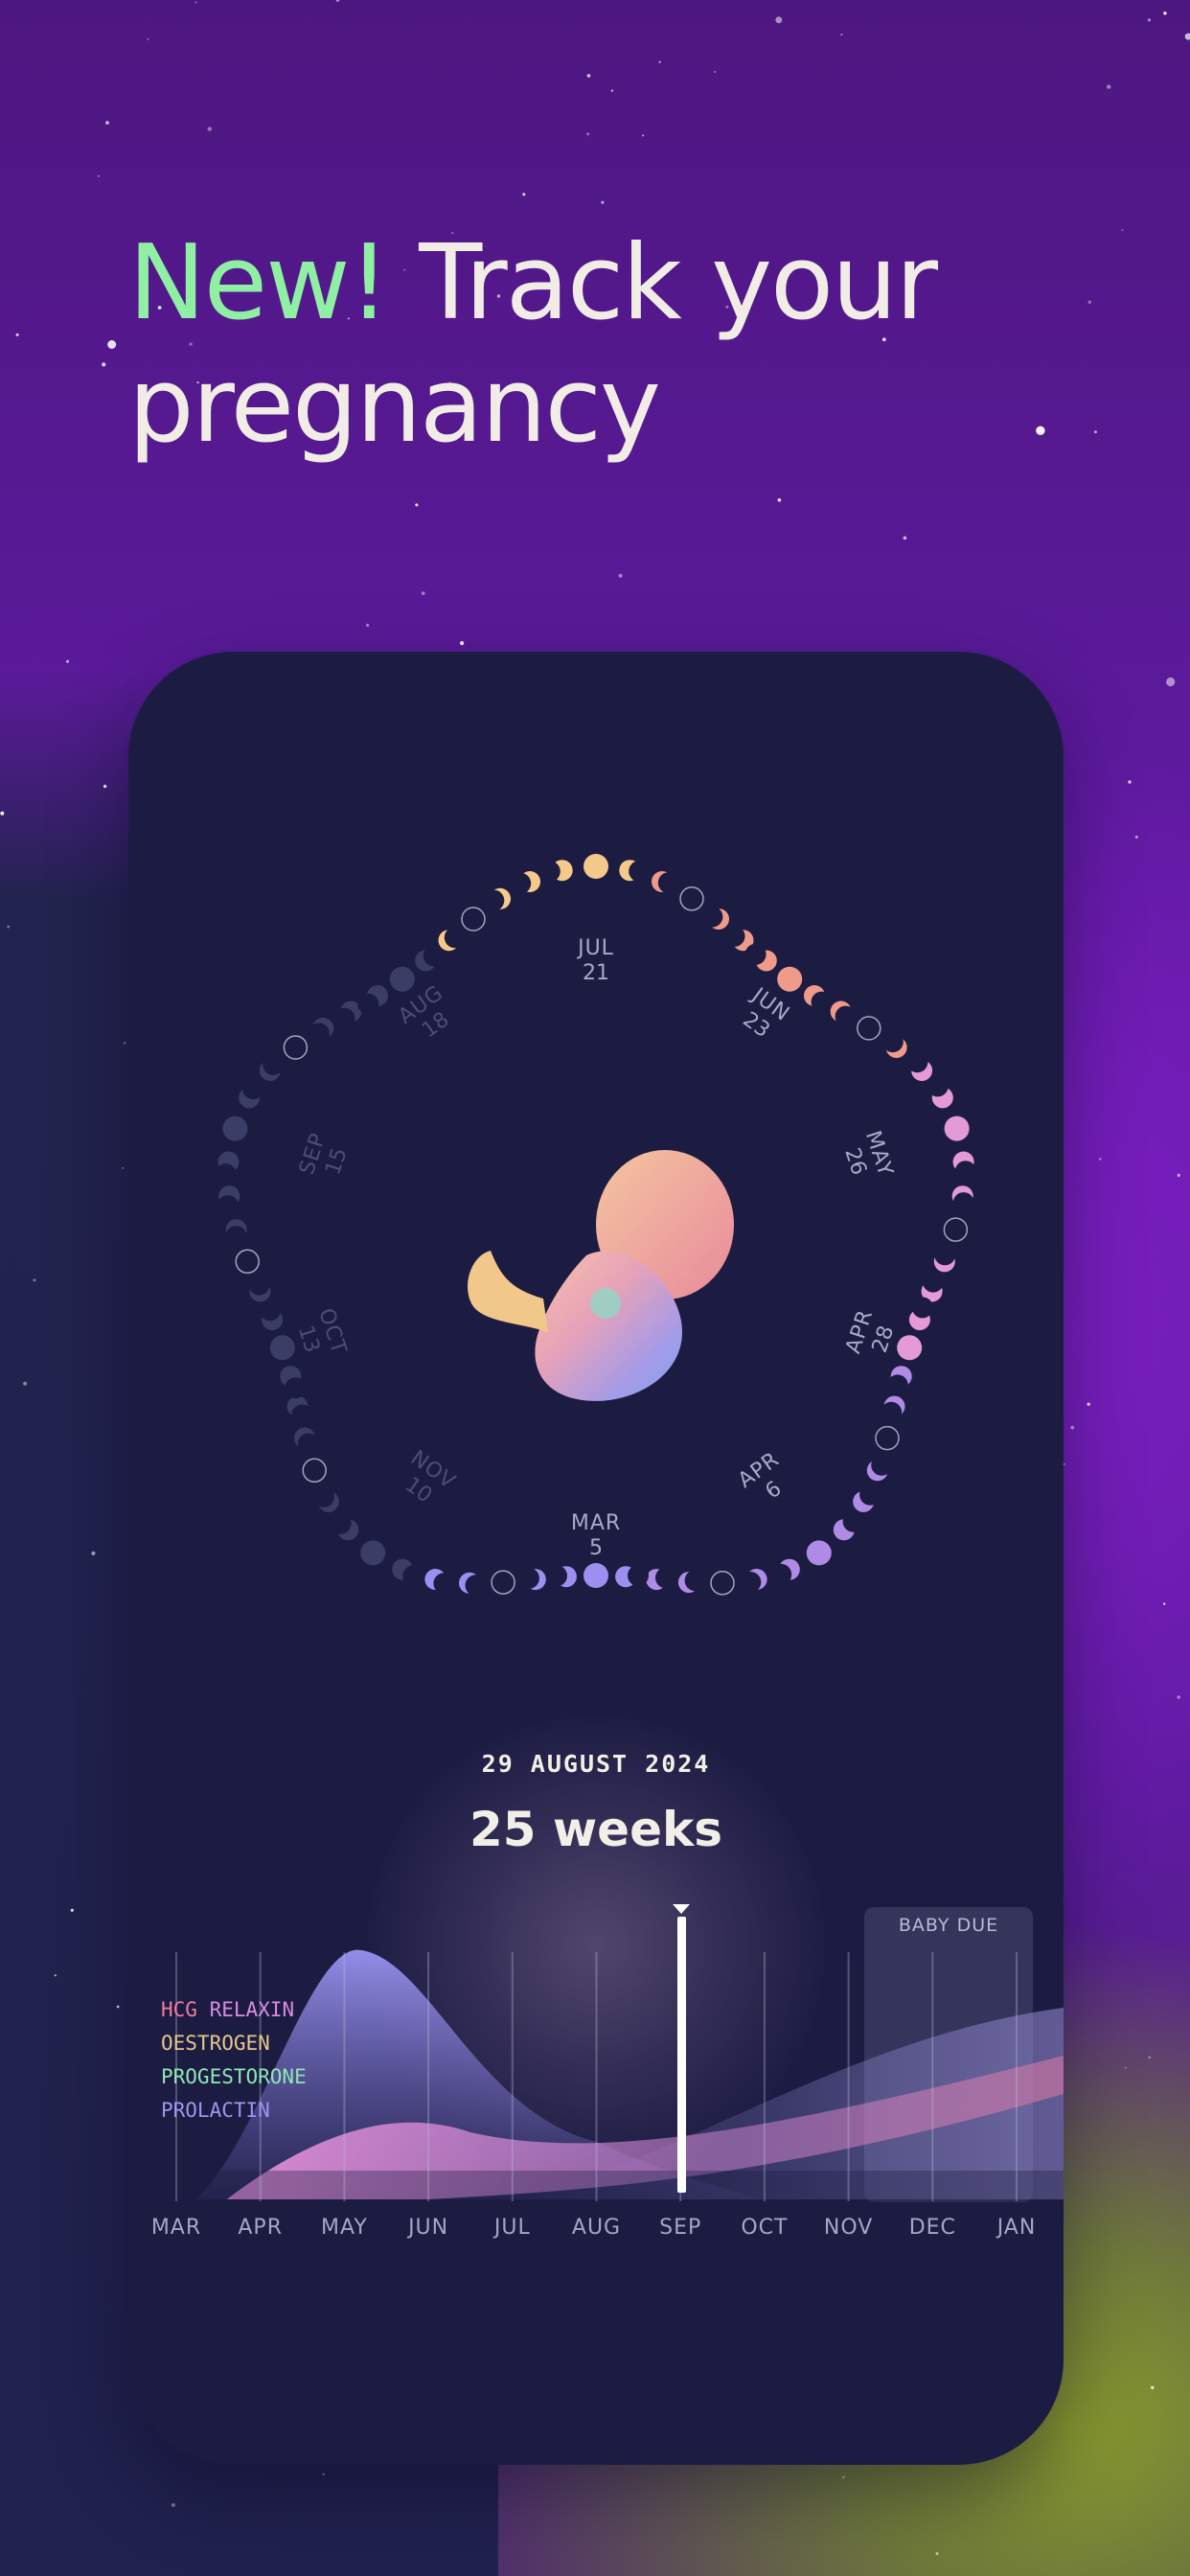 This screenshot has width=1190, height=2576. I want to click on month-axis: MAR APR MAY JUN JUL AUG SEP OCT NOV DEC JAN, so click(596, 2230).